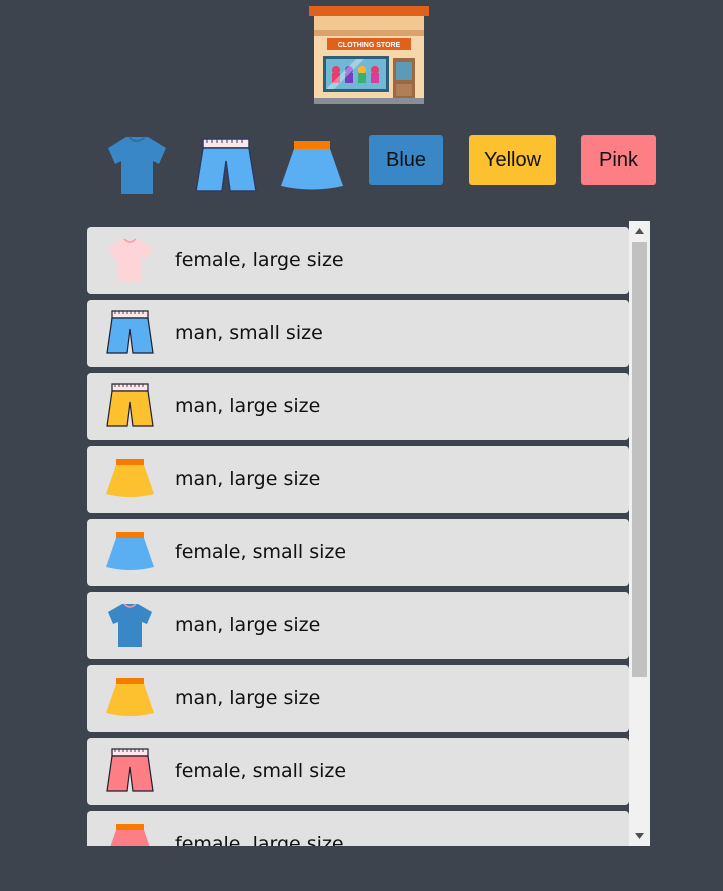 This screenshot has width=723, height=891. I want to click on product-label: man, small size, so click(249, 333).